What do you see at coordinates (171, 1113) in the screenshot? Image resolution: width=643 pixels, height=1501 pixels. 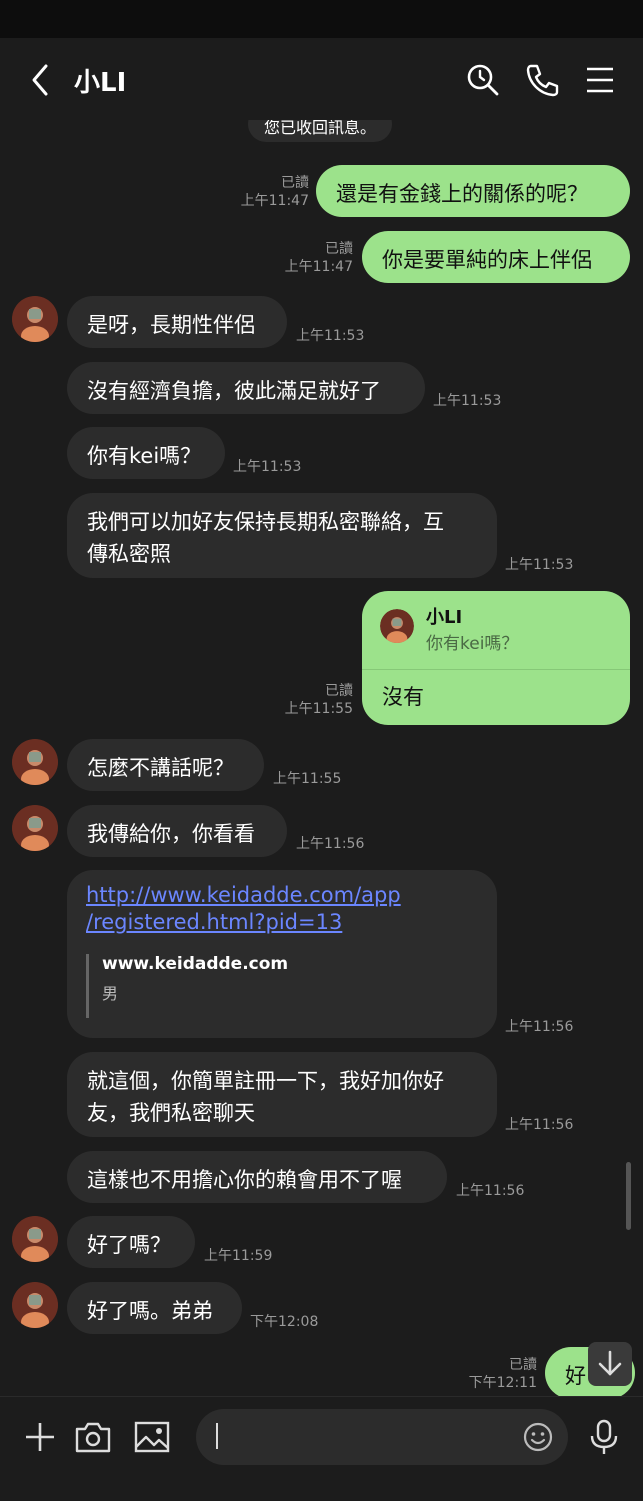 I see `message-line: 友，我們私密聊天` at bounding box center [171, 1113].